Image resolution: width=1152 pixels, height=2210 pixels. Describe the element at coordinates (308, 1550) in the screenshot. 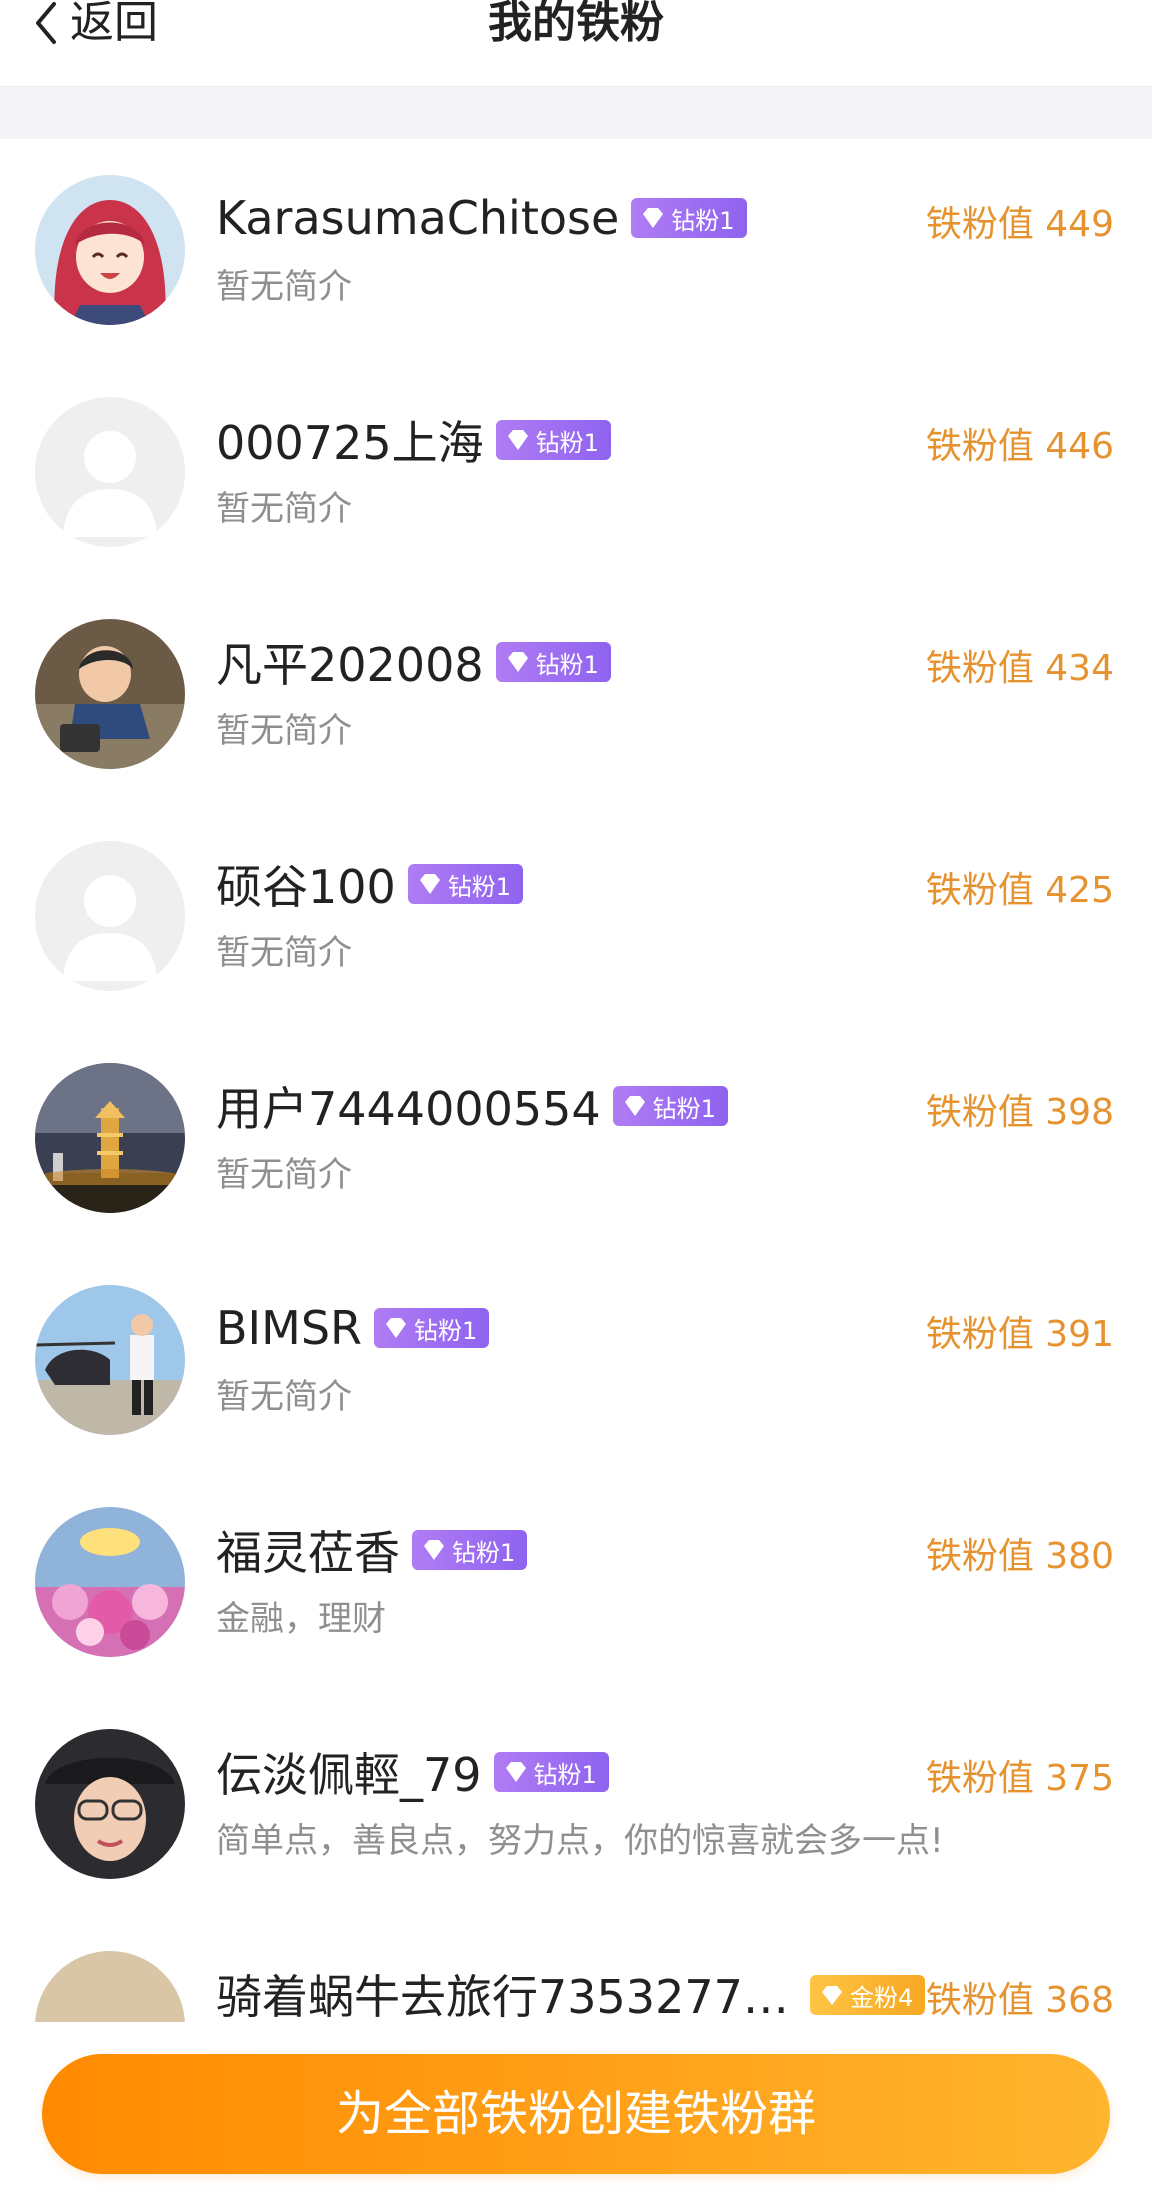

I see `fan-name: 福灵莅香` at that location.